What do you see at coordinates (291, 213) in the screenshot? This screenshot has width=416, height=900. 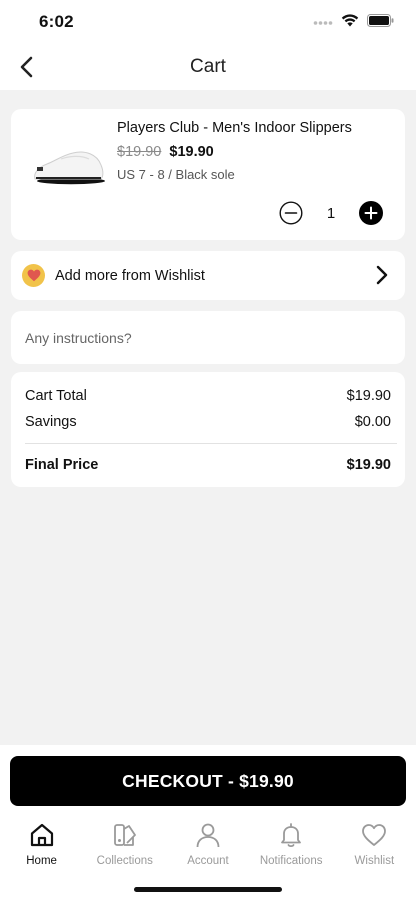 I see `decrease-quantity-button` at bounding box center [291, 213].